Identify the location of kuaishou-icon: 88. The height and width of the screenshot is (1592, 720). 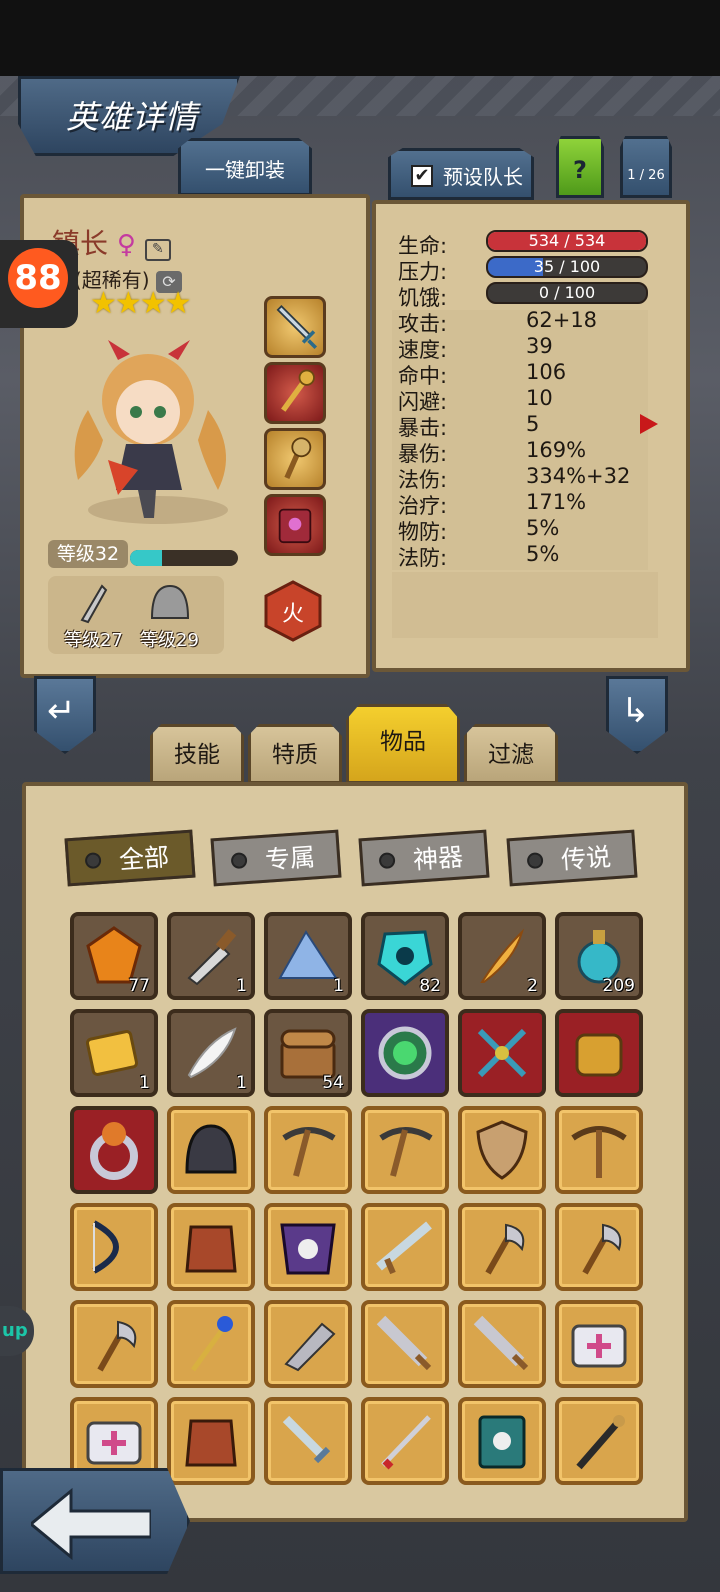
(38, 278).